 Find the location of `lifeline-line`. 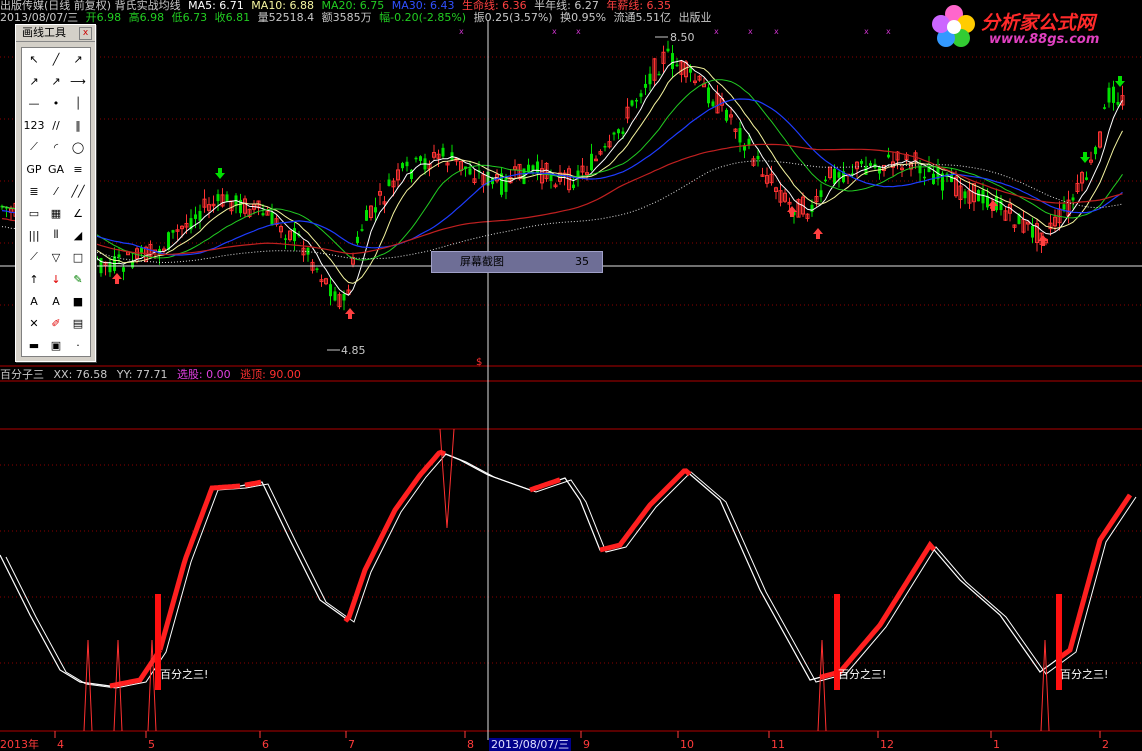

lifeline-line is located at coordinates (562, 199).